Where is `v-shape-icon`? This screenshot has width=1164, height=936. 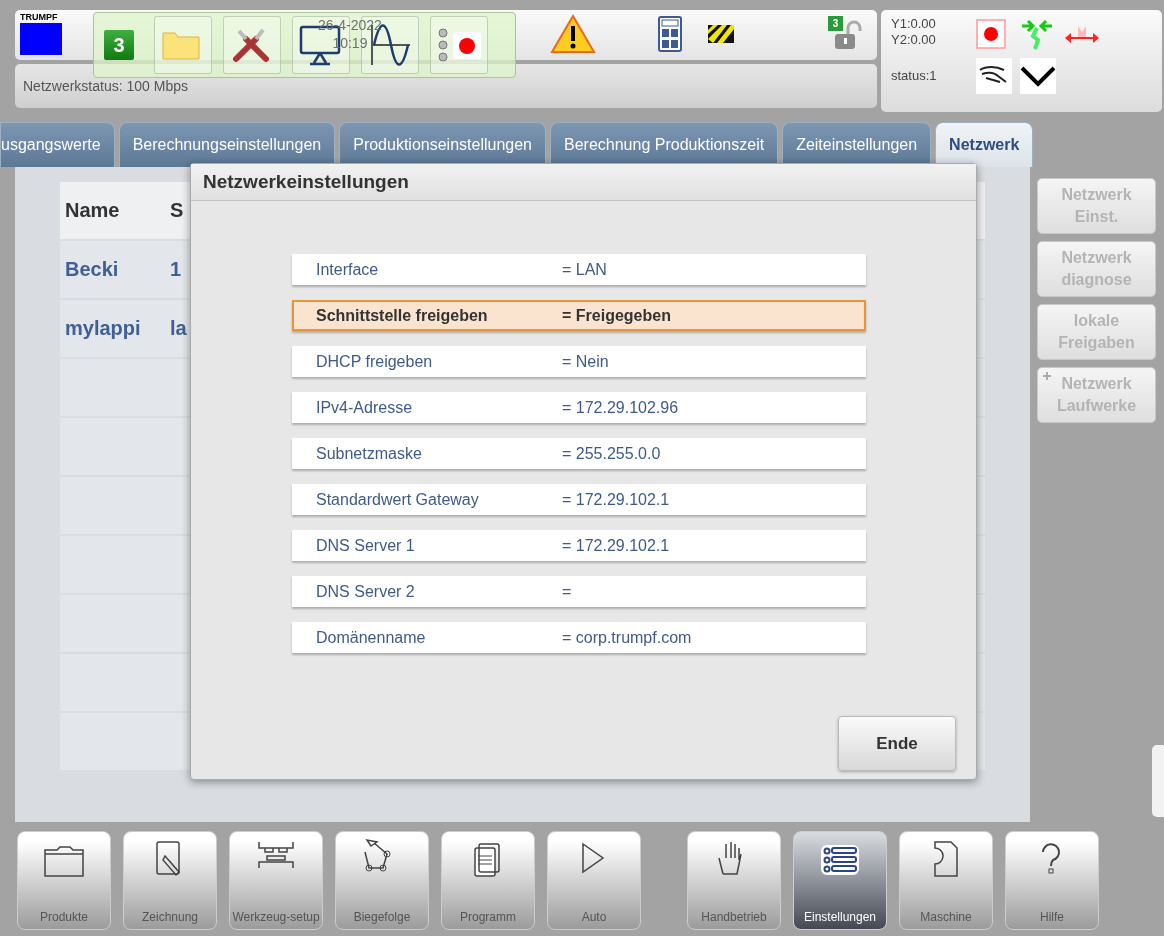 v-shape-icon is located at coordinates (1038, 76).